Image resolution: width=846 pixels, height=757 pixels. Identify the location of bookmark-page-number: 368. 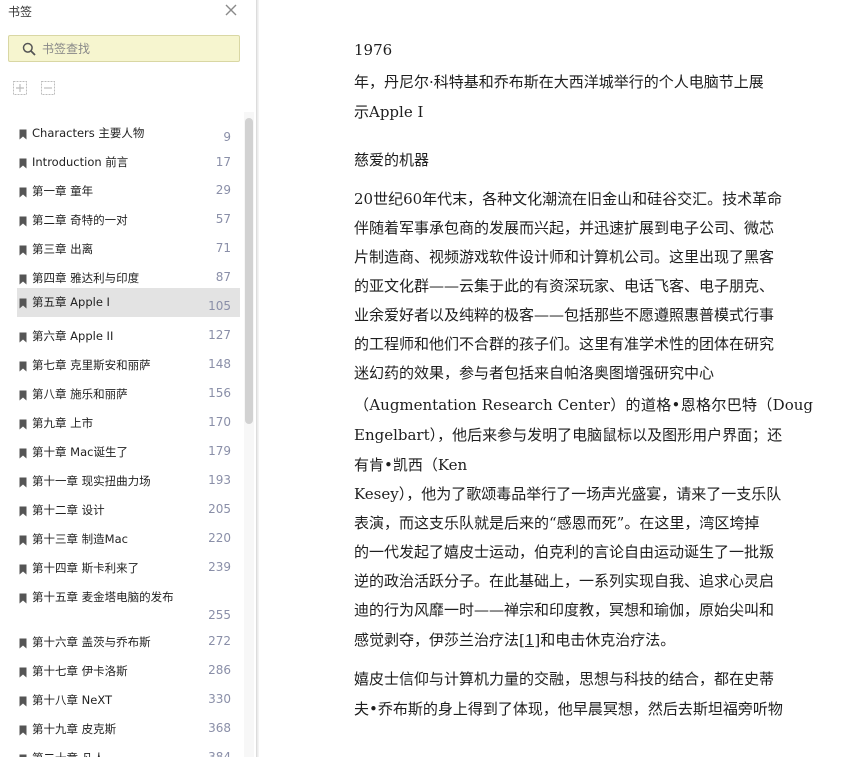
(219, 728).